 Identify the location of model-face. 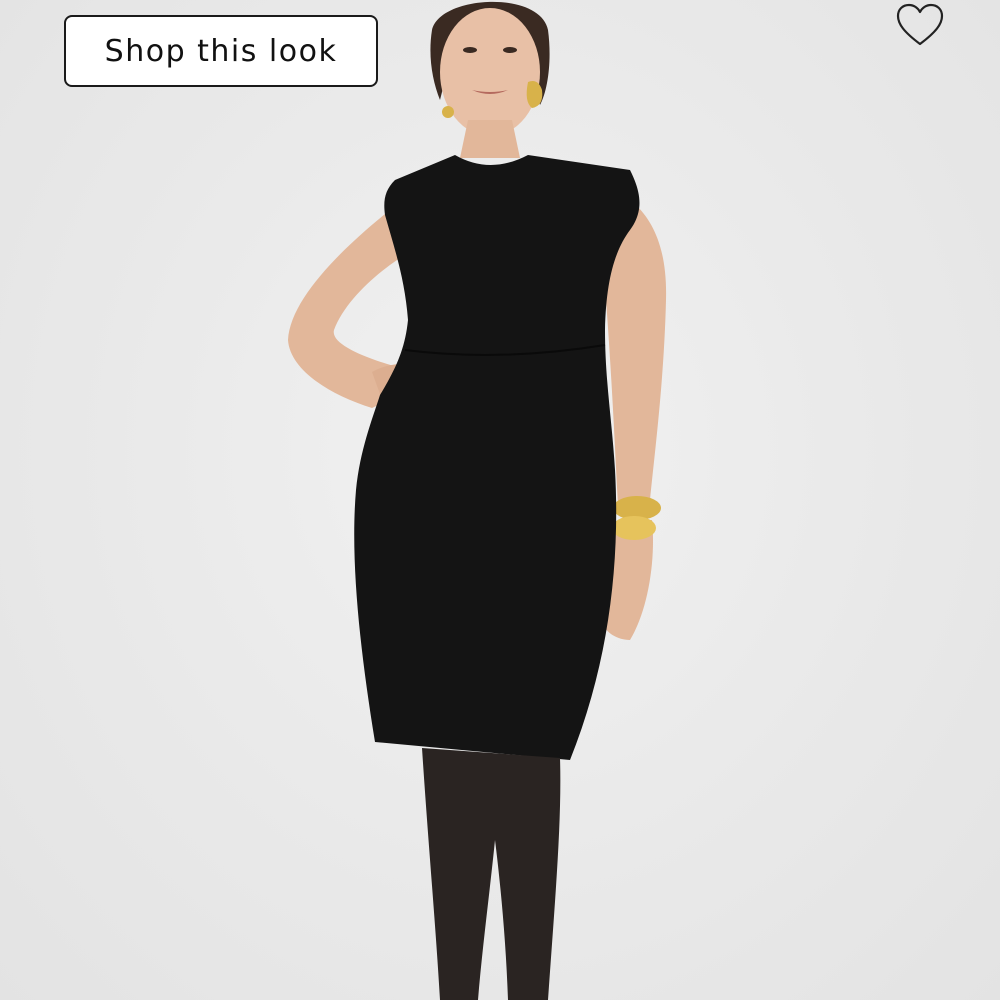
(490, 72).